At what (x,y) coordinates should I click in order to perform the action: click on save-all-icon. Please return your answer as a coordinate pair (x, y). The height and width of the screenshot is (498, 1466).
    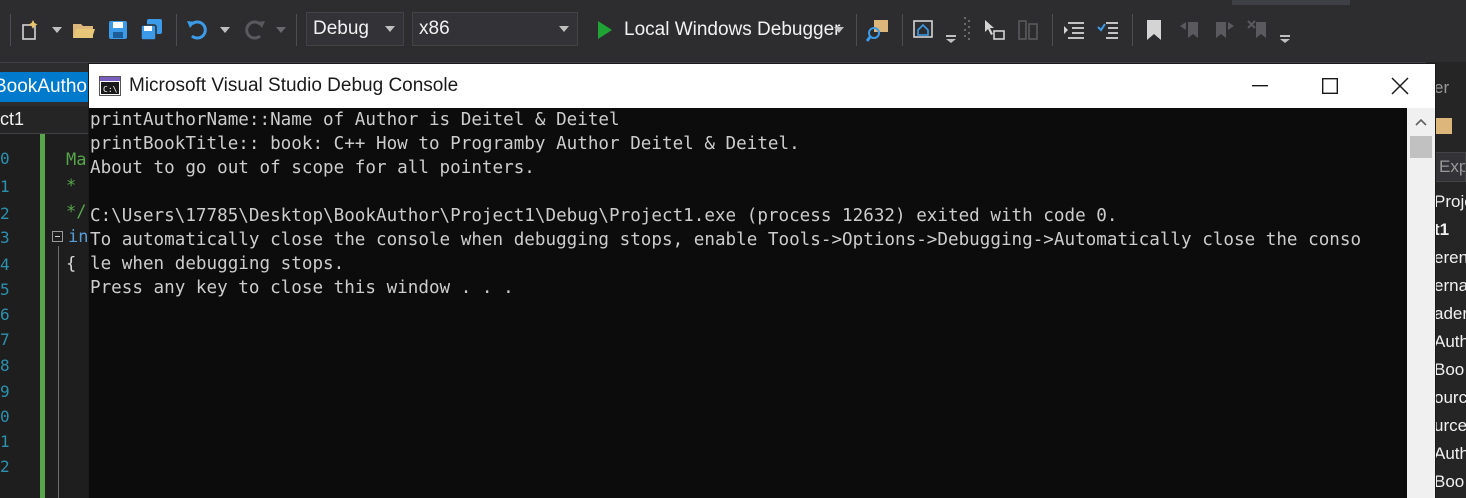
    Looking at the image, I should click on (152, 30).